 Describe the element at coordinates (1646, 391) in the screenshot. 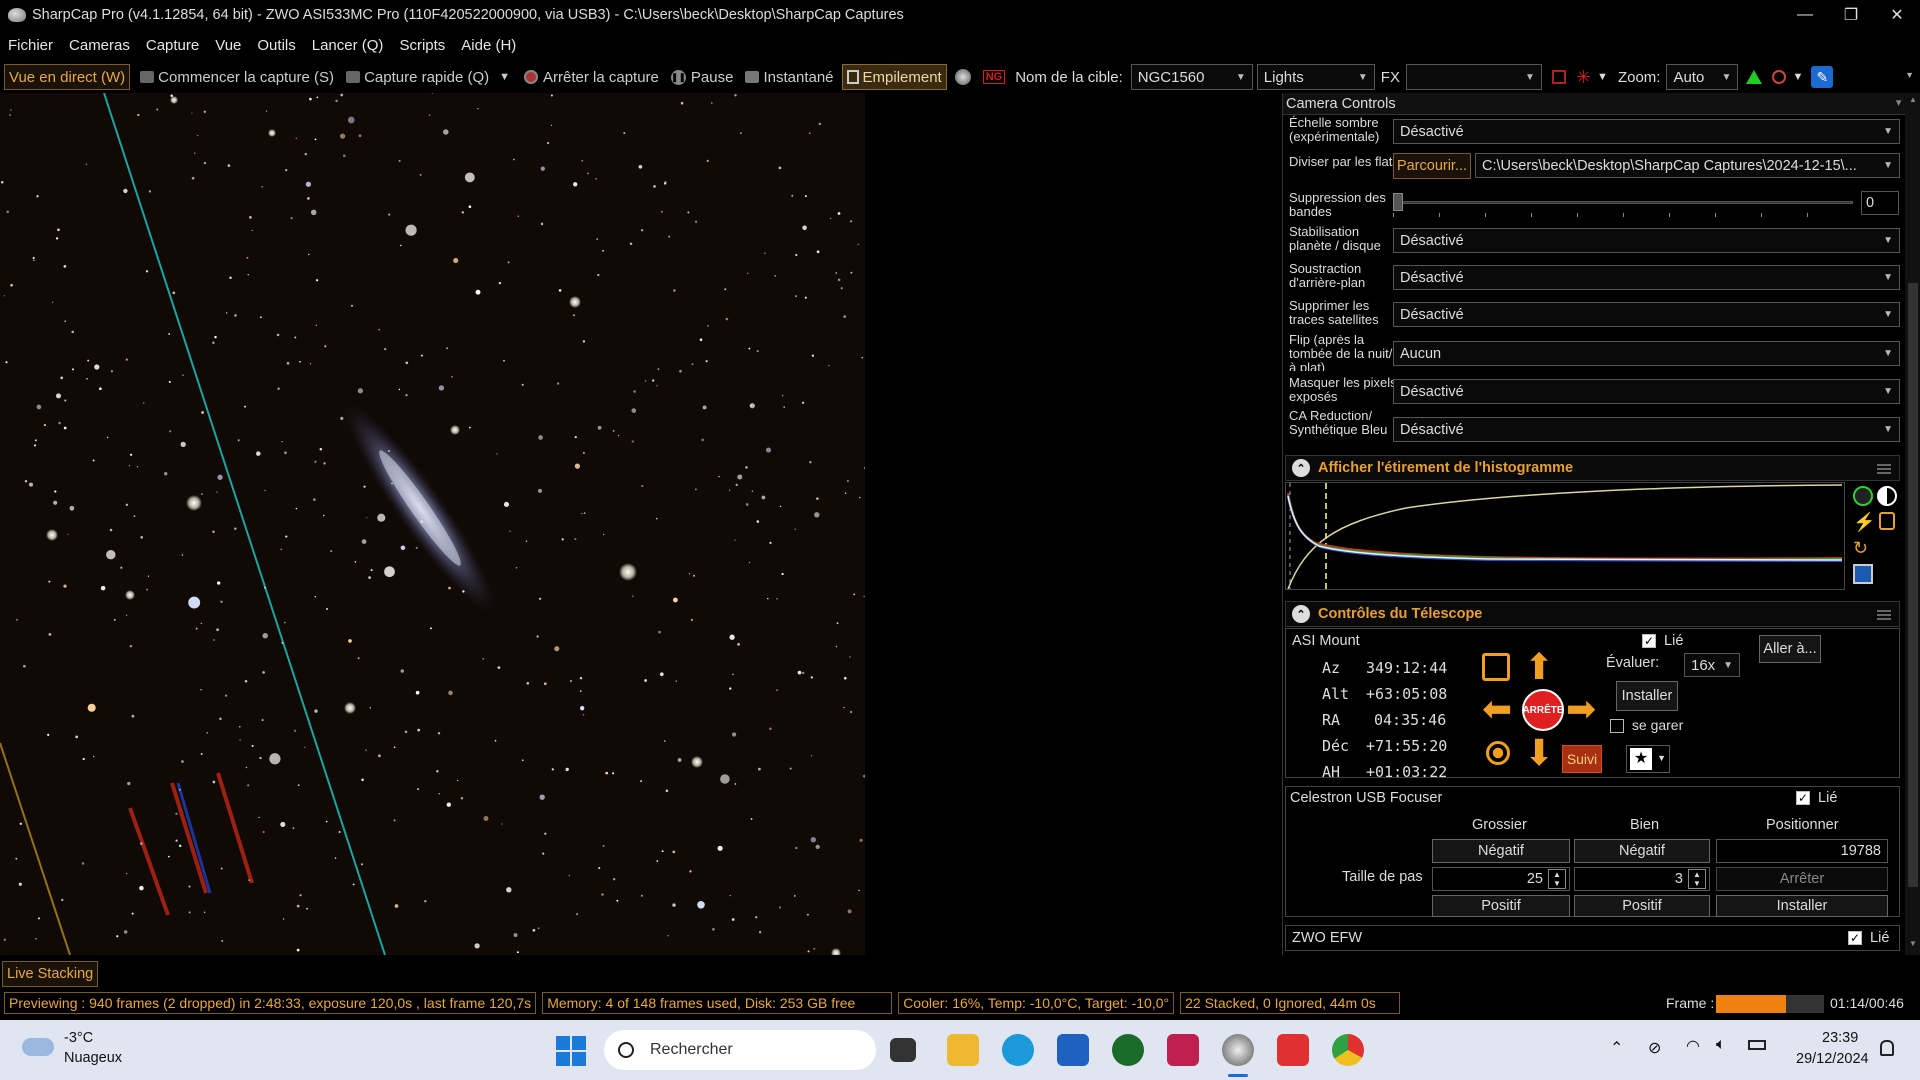

I see `mask-select: Désactivé ▼` at that location.